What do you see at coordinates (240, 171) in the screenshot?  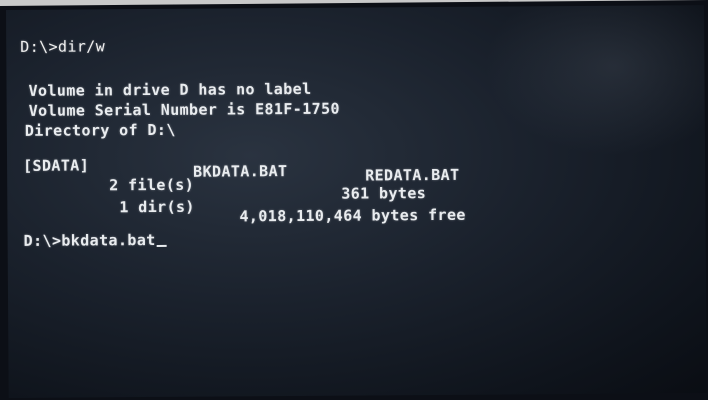 I see `dir-entry-bkdata: BKDATA.BAT` at bounding box center [240, 171].